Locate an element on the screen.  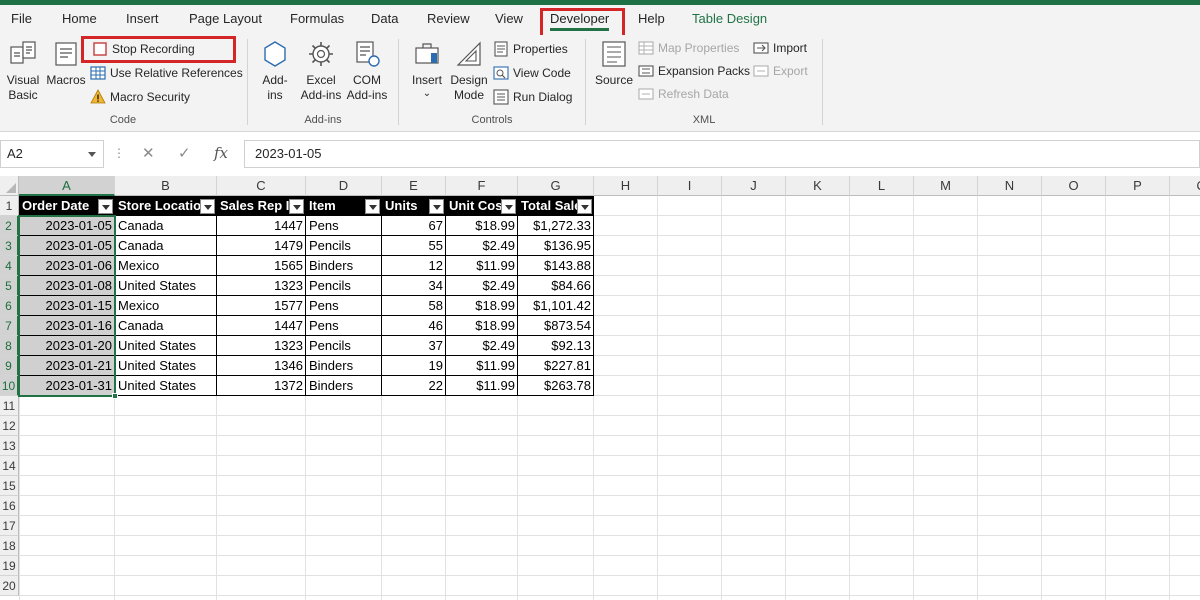
insert-control-button: Insert ⌄ is located at coordinates (427, 69).